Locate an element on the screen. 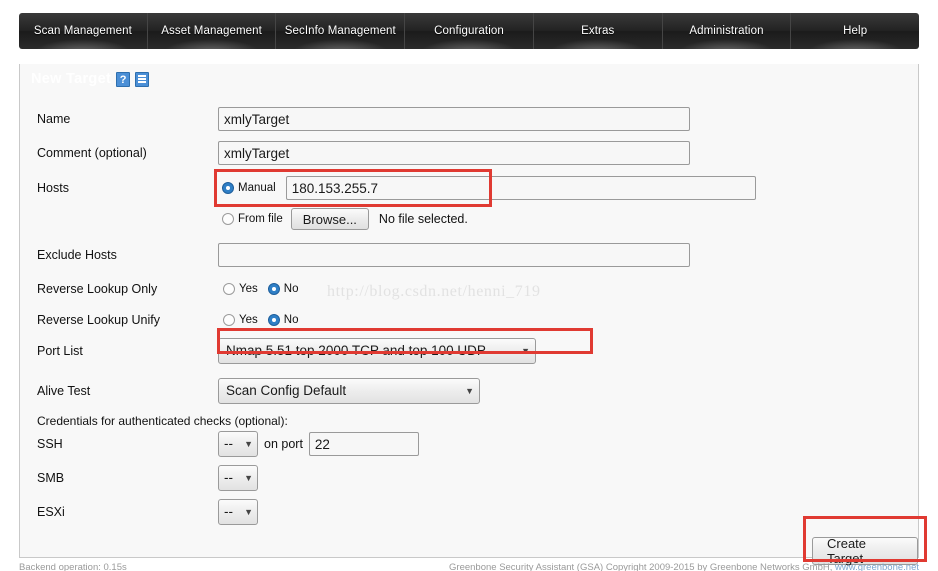  form-row-hosts: Hosts Manual is located at coordinates (469, 188).